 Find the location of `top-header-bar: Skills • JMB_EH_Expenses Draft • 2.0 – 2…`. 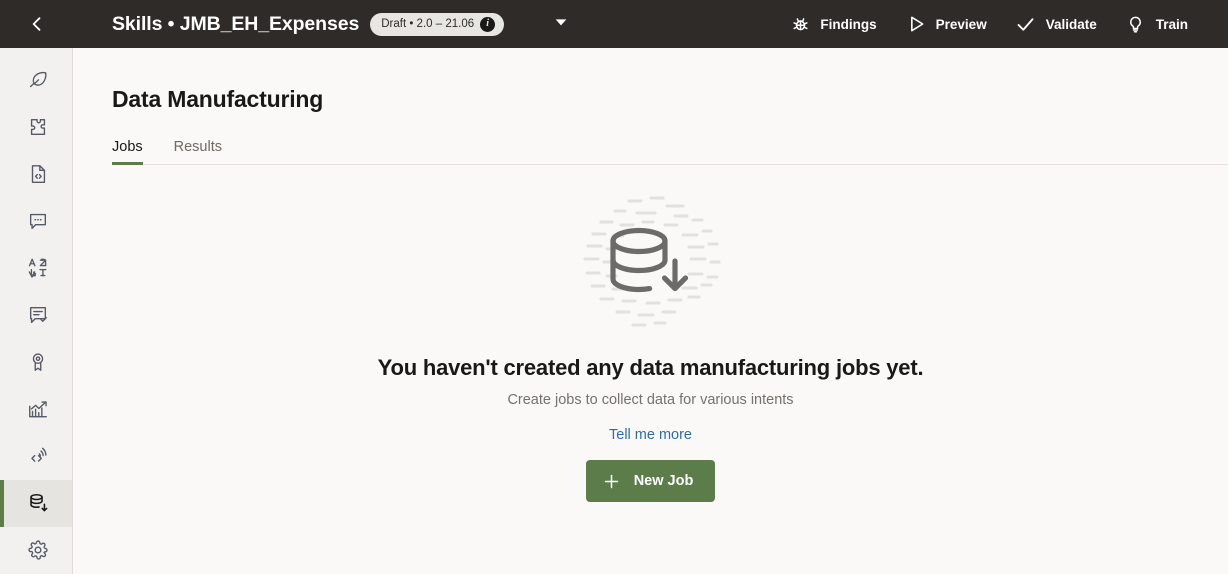

top-header-bar: Skills • JMB_EH_Expenses Draft • 2.0 – 2… is located at coordinates (614, 24).